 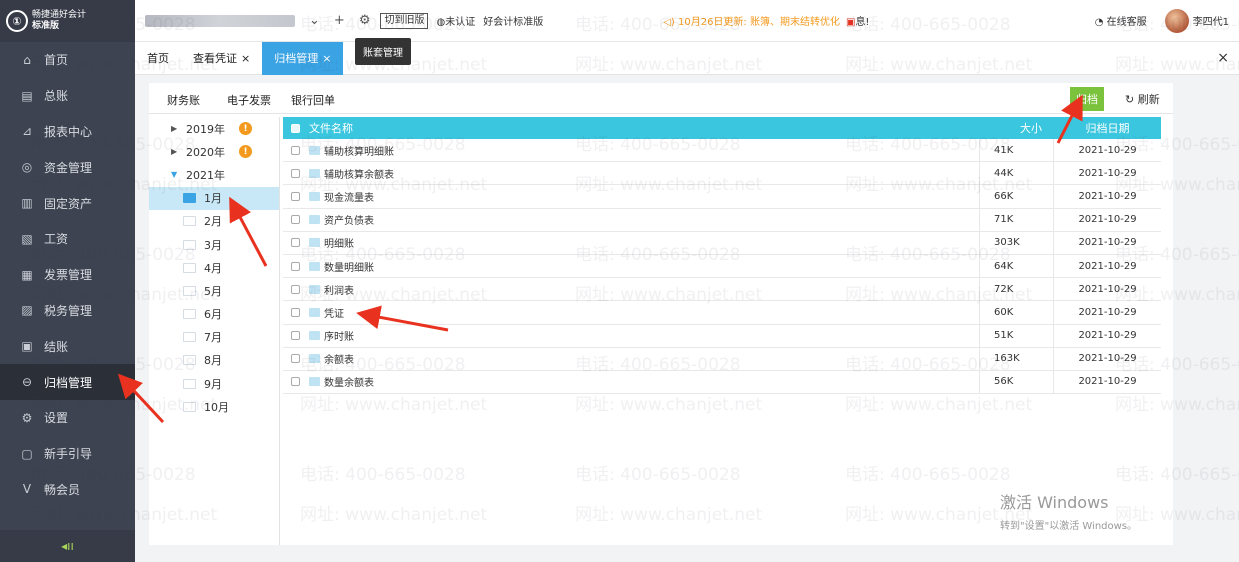 I want to click on arrow-to-january, so click(x=248, y=231).